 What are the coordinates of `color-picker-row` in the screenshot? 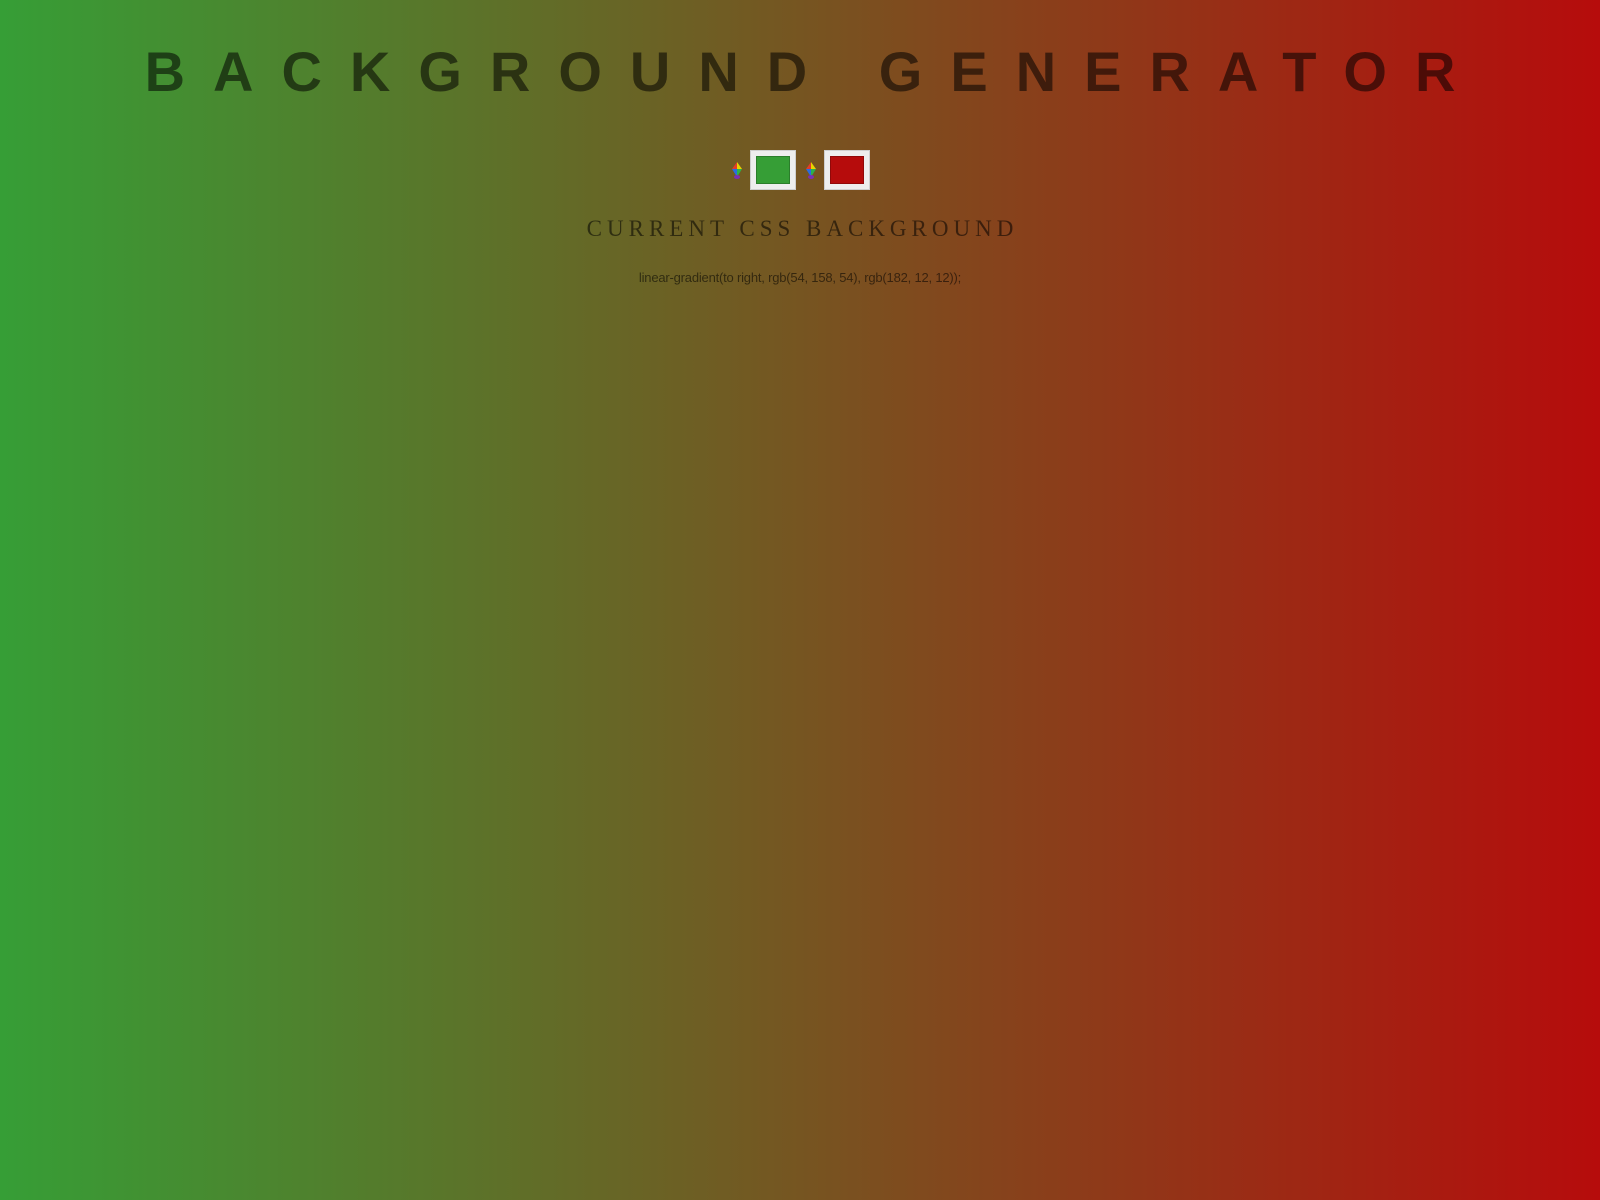 It's located at (800, 170).